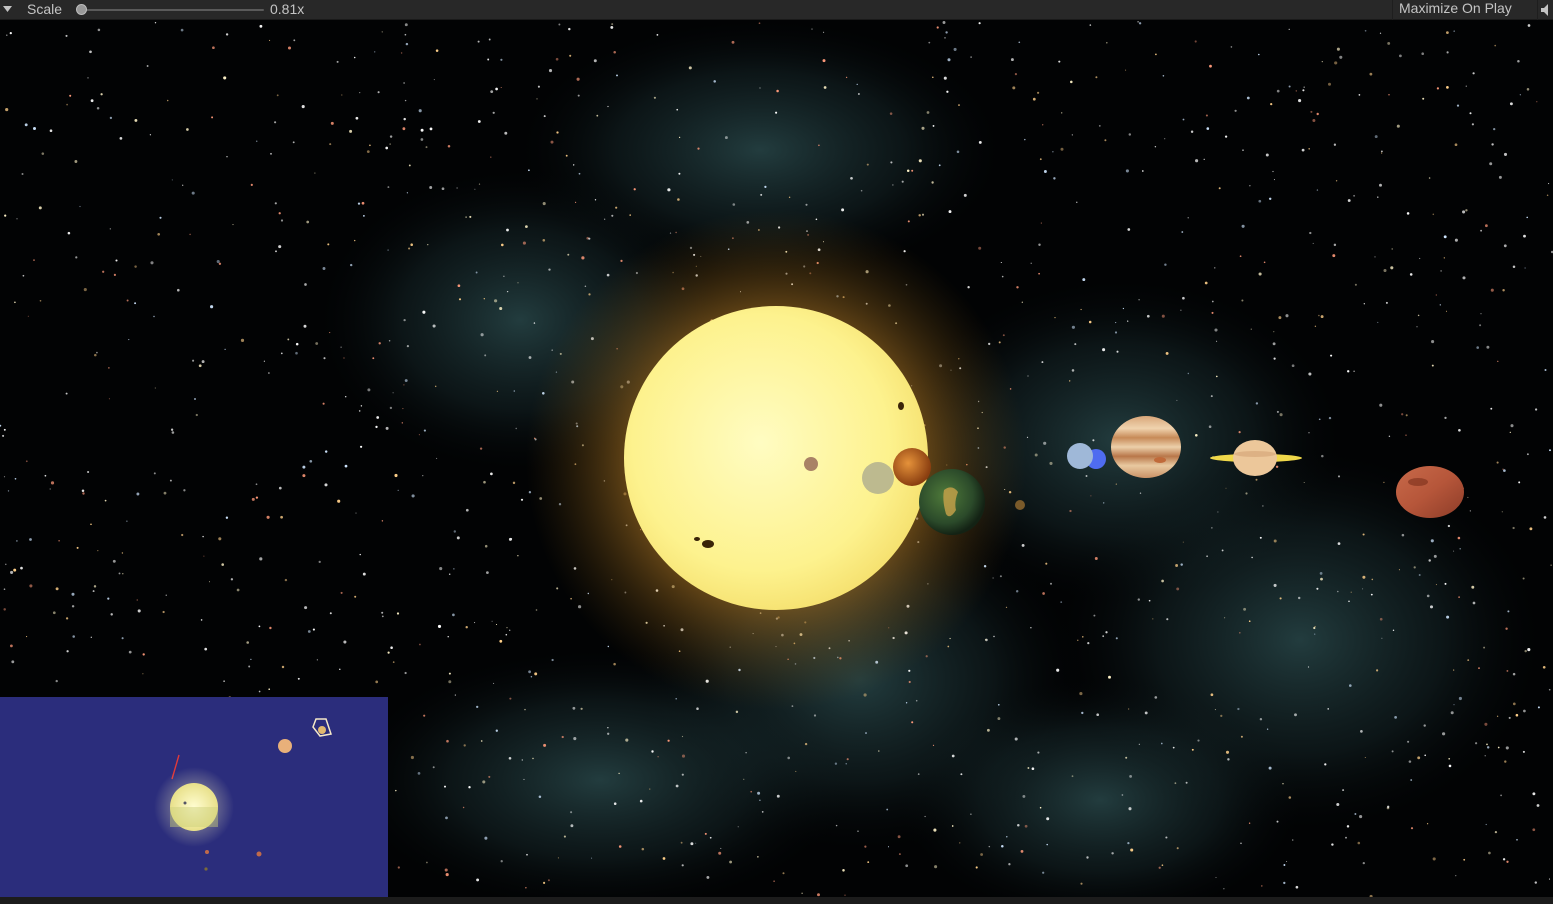 The height and width of the screenshot is (904, 1553). I want to click on window-bottom-edge, so click(776, 900).